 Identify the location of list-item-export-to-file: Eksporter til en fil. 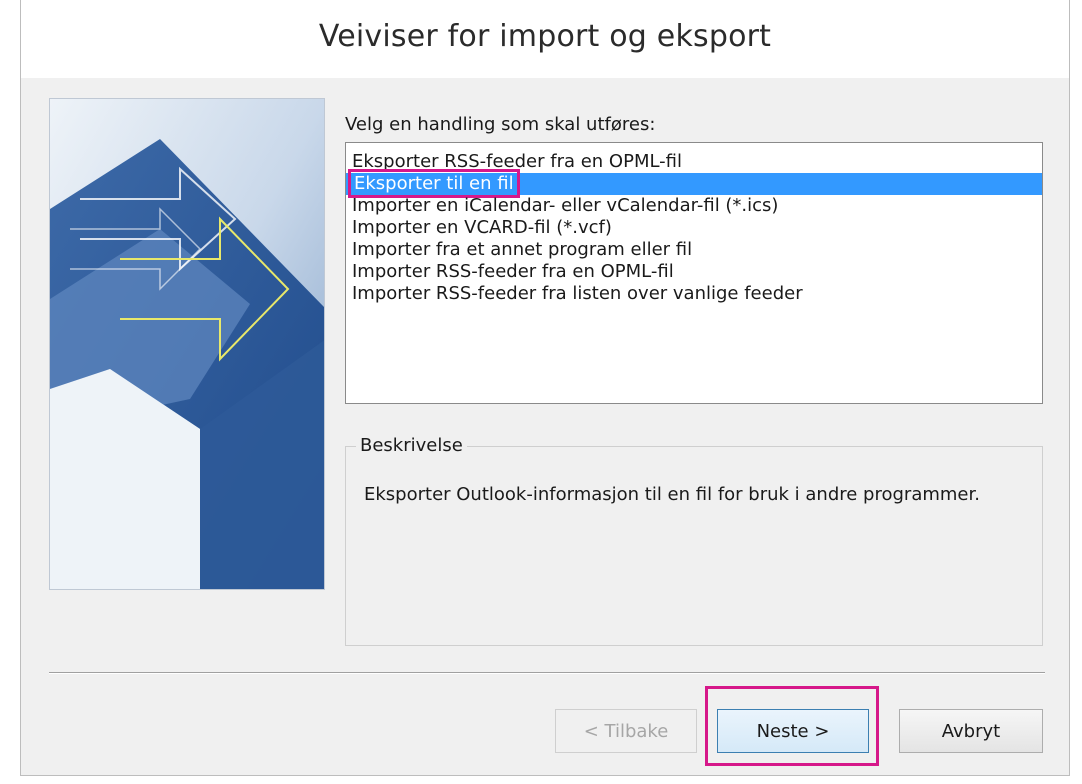
(694, 183).